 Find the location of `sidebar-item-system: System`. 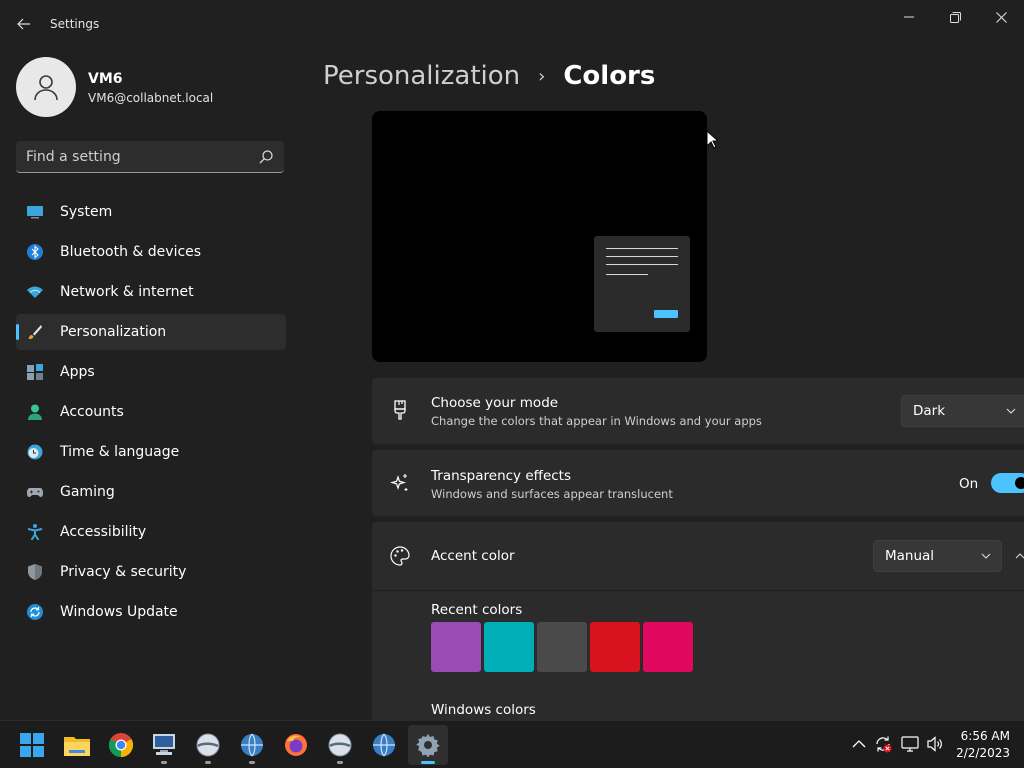

sidebar-item-system: System is located at coordinates (151, 212).